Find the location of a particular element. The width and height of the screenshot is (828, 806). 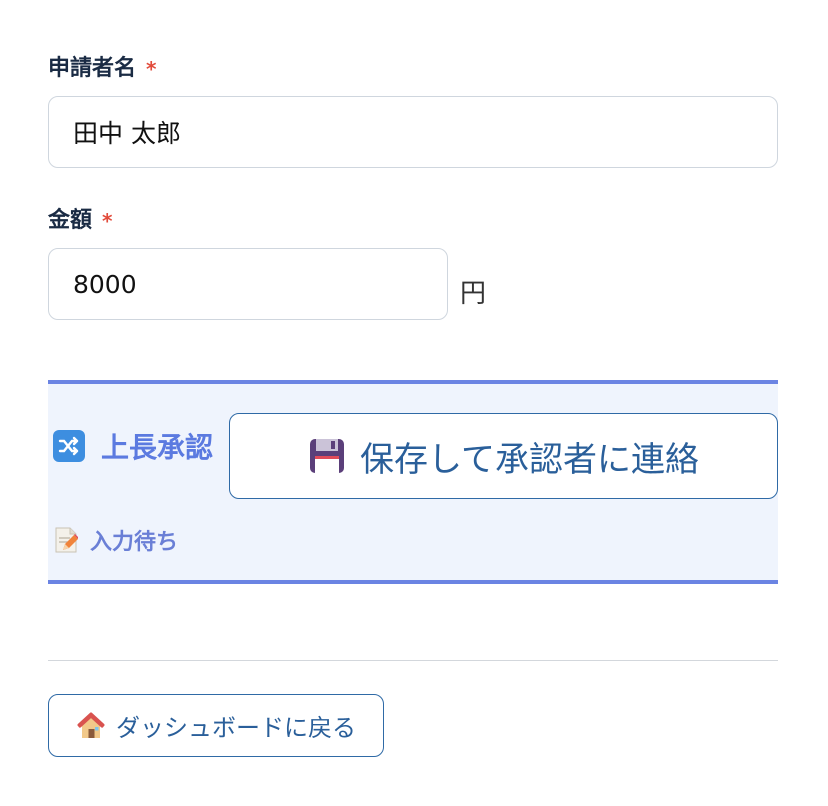

memo-icon is located at coordinates (66, 540).